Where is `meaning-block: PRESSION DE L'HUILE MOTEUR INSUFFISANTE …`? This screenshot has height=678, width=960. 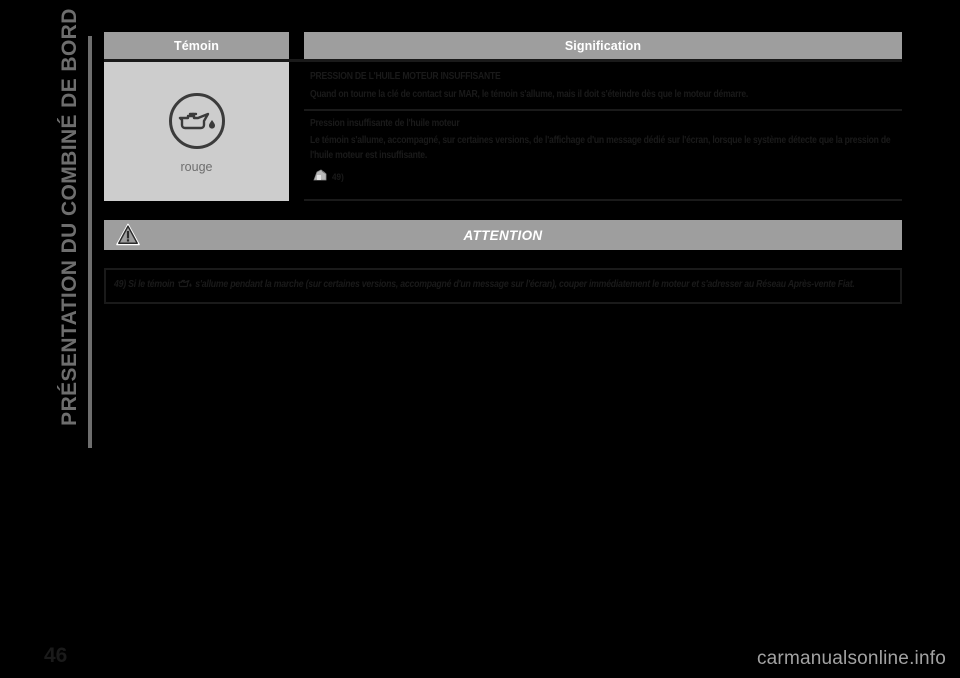
meaning-block: PRESSION DE L'HUILE MOTEUR INSUFFISANTE … is located at coordinates (603, 85).